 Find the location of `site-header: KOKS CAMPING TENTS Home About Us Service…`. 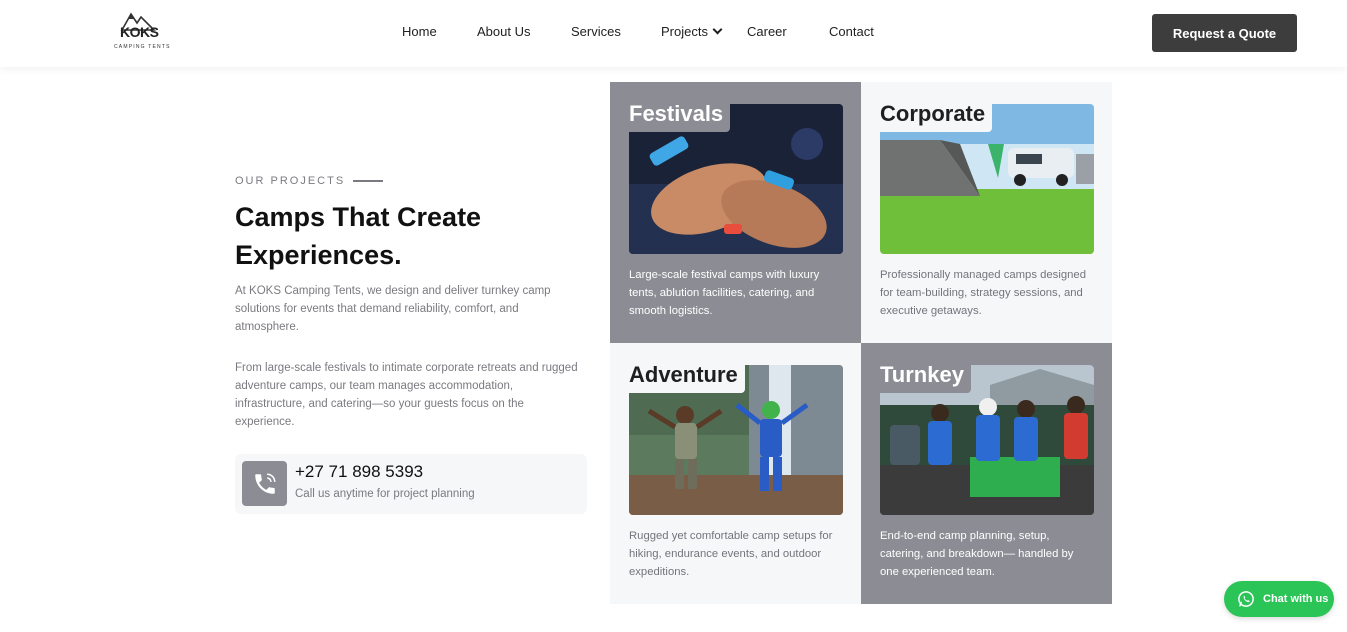

site-header: KOKS CAMPING TENTS Home About Us Service… is located at coordinates (673, 33).